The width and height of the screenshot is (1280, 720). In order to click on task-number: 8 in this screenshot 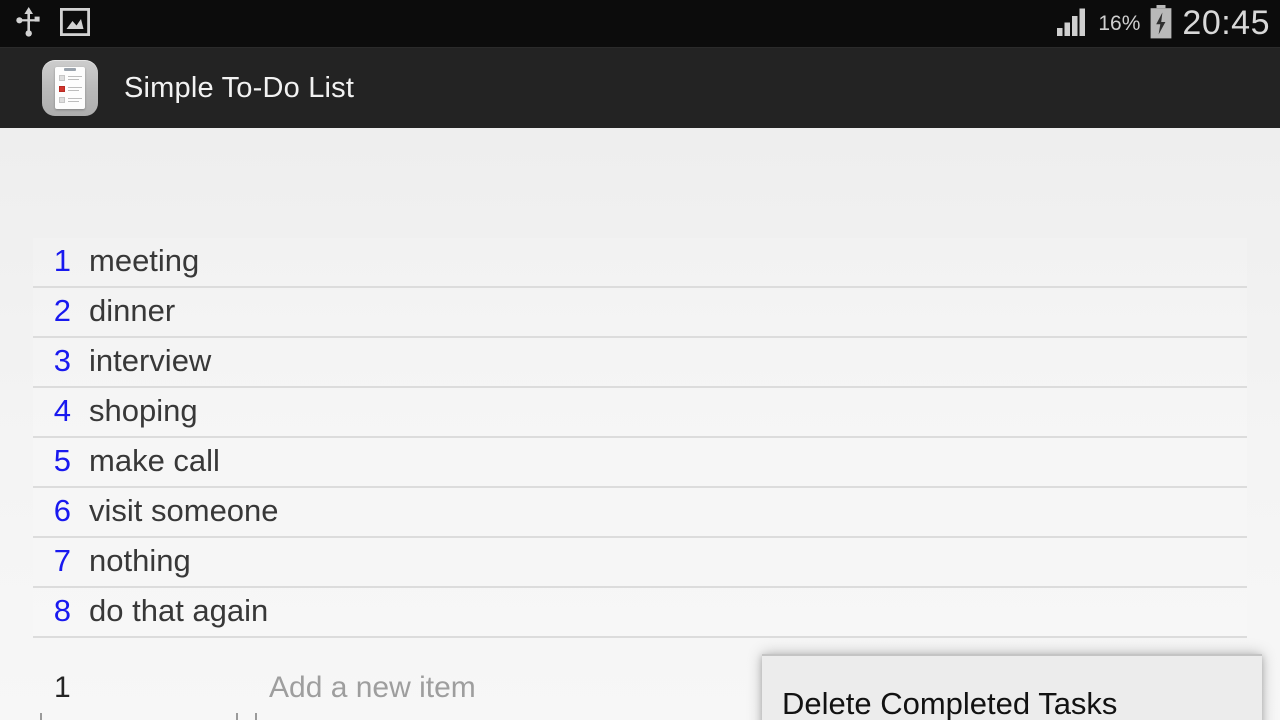, I will do `click(62, 610)`.